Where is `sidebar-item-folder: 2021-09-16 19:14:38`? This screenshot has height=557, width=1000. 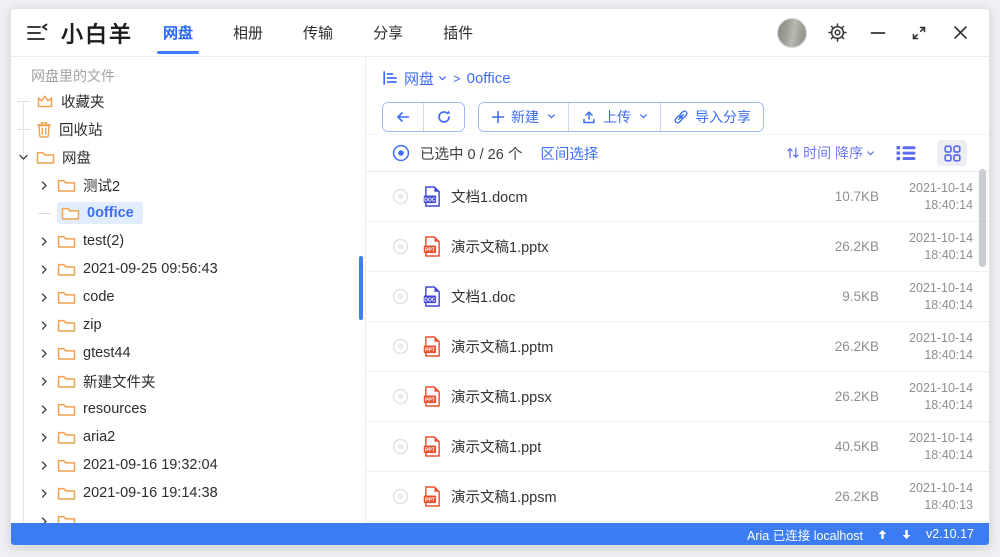 sidebar-item-folder: 2021-09-16 19:14:38 is located at coordinates (188, 493).